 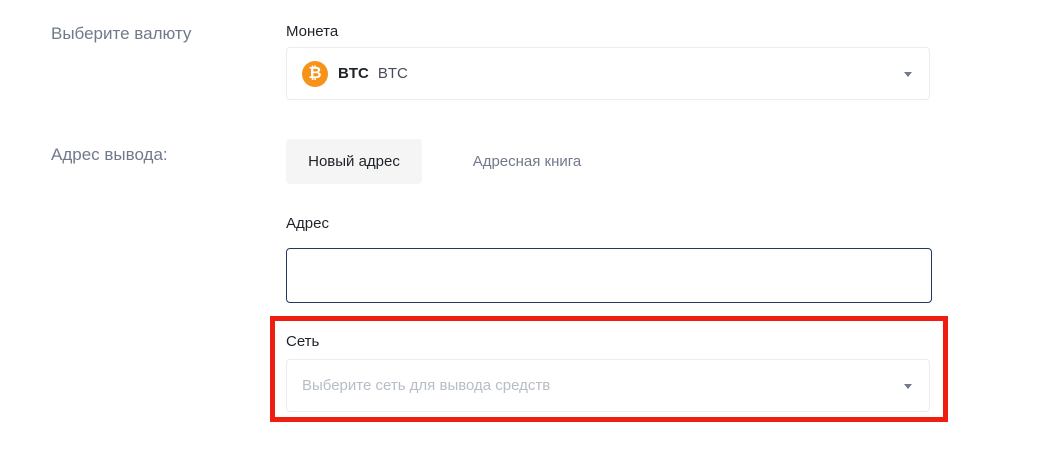 What do you see at coordinates (426, 385) in the screenshot?
I see `network-placeholder: Выберите сеть для вывода средств` at bounding box center [426, 385].